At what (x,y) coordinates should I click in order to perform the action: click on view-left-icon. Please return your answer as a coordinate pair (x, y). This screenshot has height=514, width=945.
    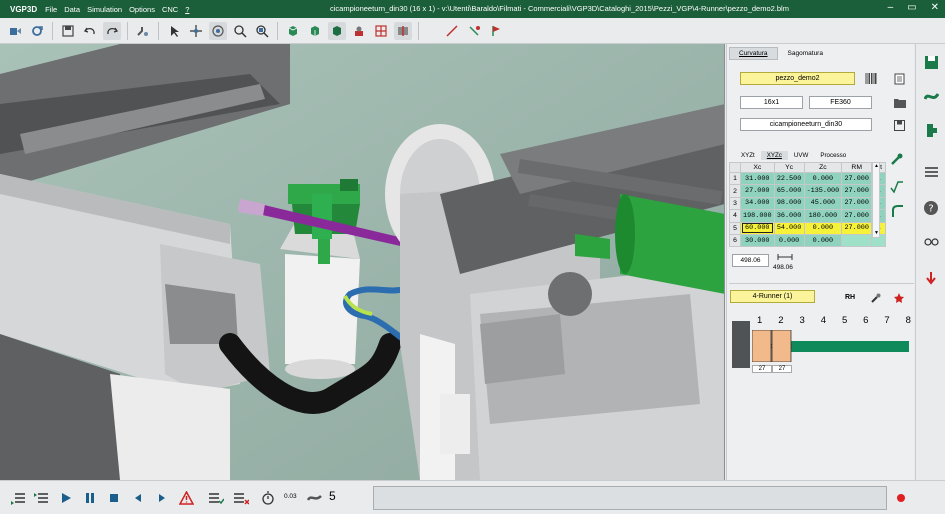
    Looking at the image, I should click on (293, 31).